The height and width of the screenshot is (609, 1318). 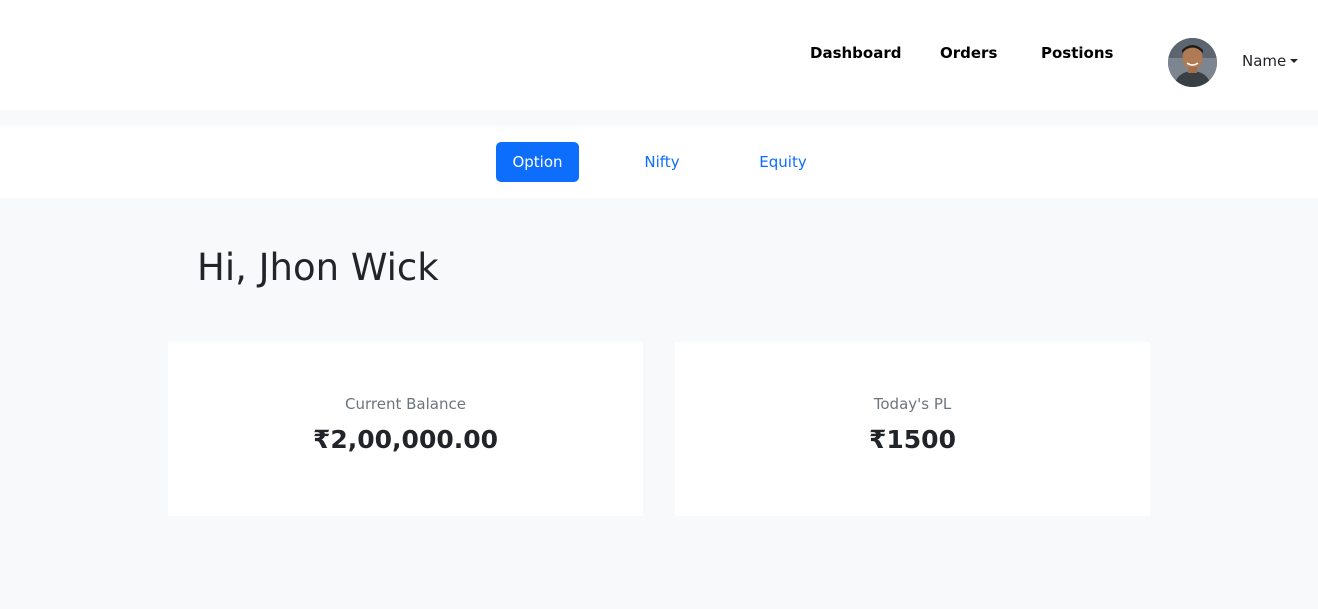 I want to click on user-avatar-icon, so click(x=1192, y=62).